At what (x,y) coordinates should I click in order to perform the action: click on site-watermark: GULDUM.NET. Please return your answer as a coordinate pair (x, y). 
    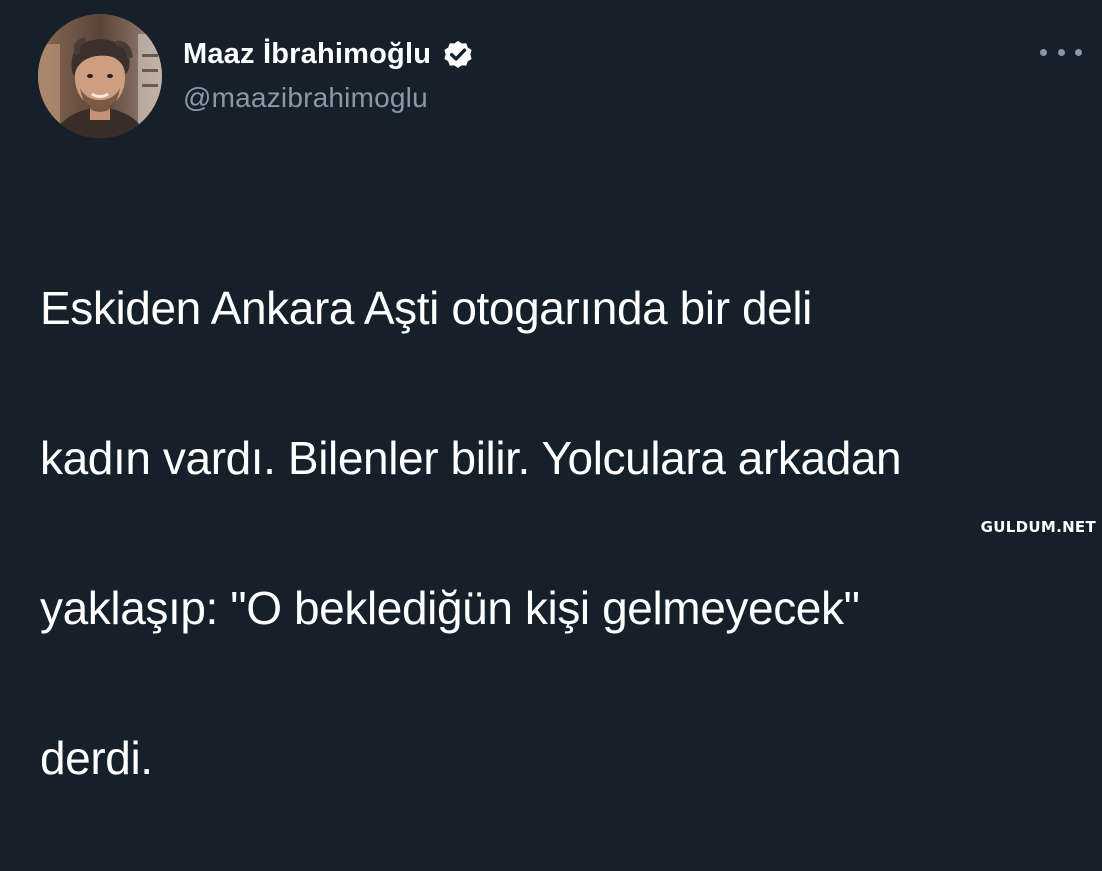
    Looking at the image, I should click on (1038, 527).